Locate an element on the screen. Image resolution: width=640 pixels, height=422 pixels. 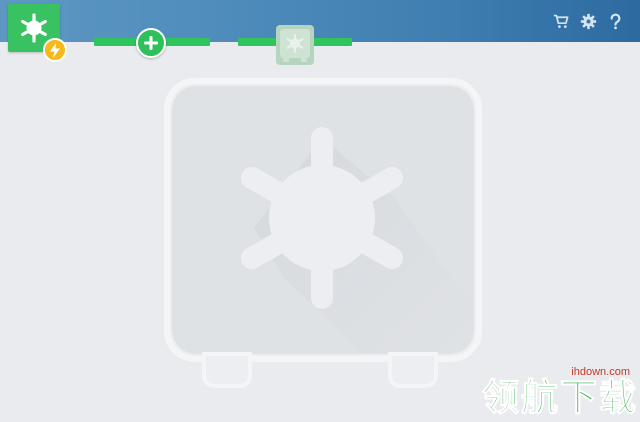
safe-step-button is located at coordinates (295, 45).